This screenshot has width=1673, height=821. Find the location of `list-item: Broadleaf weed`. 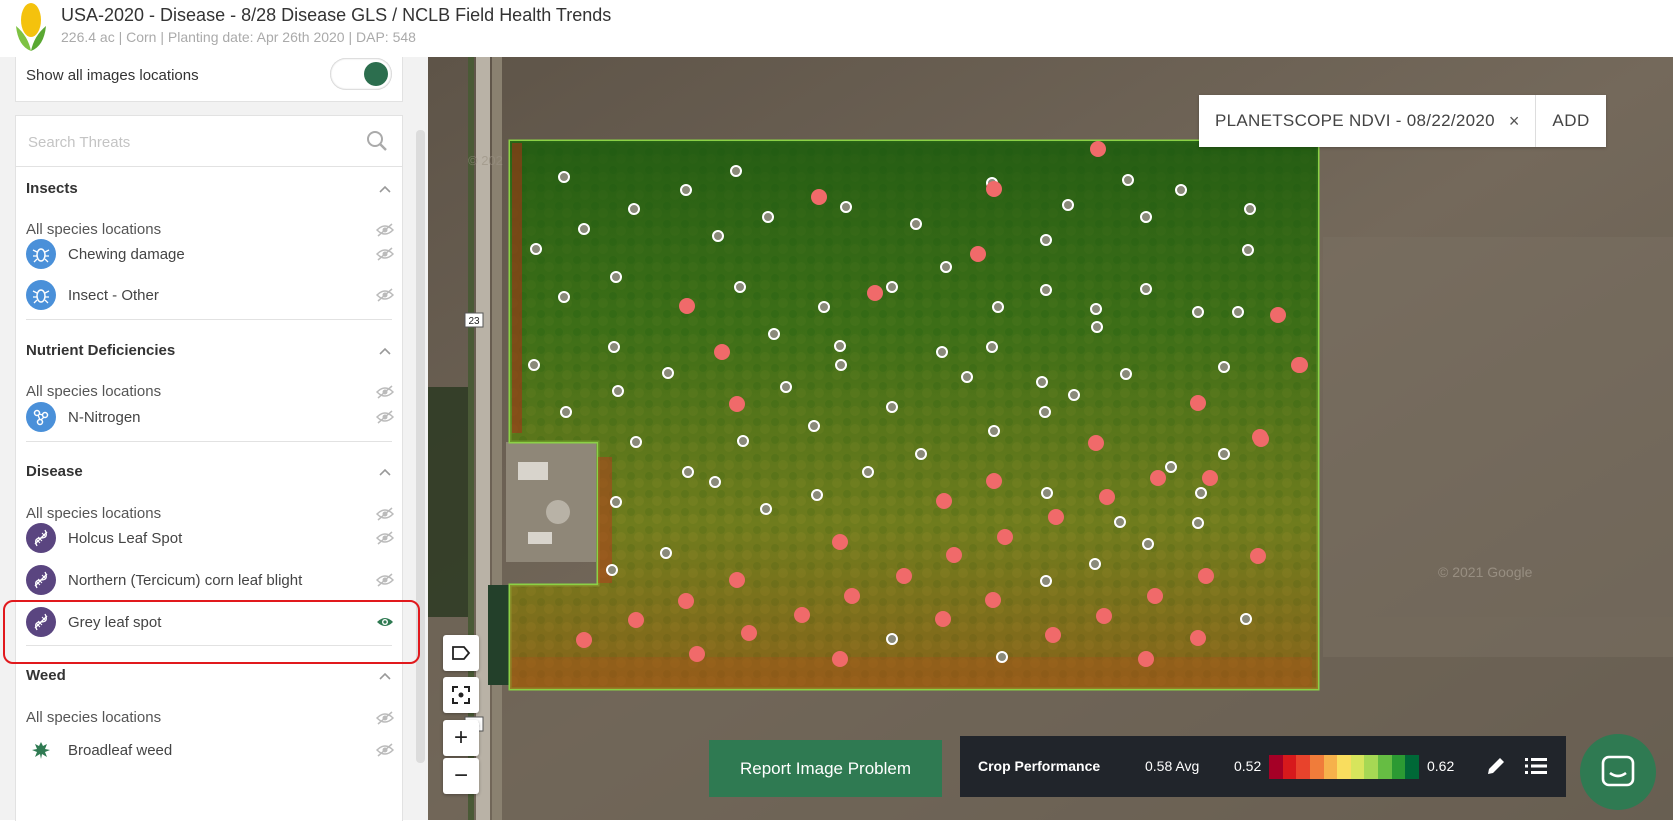

list-item: Broadleaf weed is located at coordinates (206, 751).